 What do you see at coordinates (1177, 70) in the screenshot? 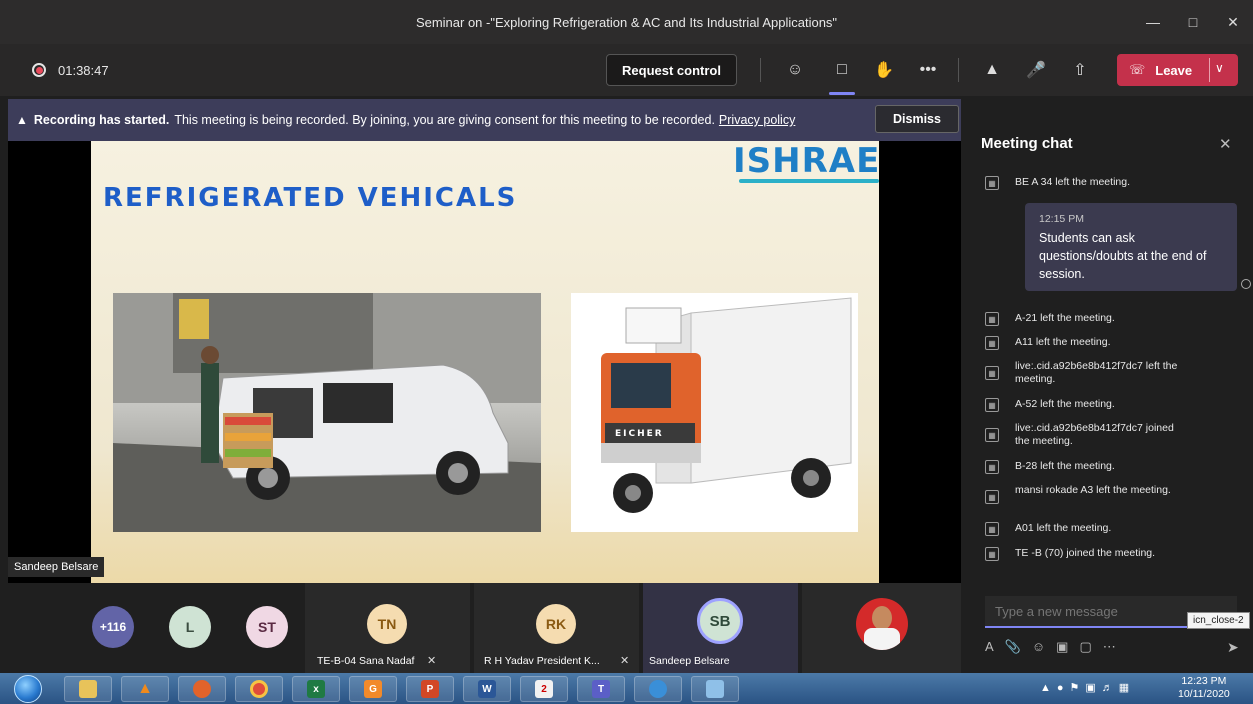
I see `leave-button: ☏ Leave ∨` at bounding box center [1177, 70].